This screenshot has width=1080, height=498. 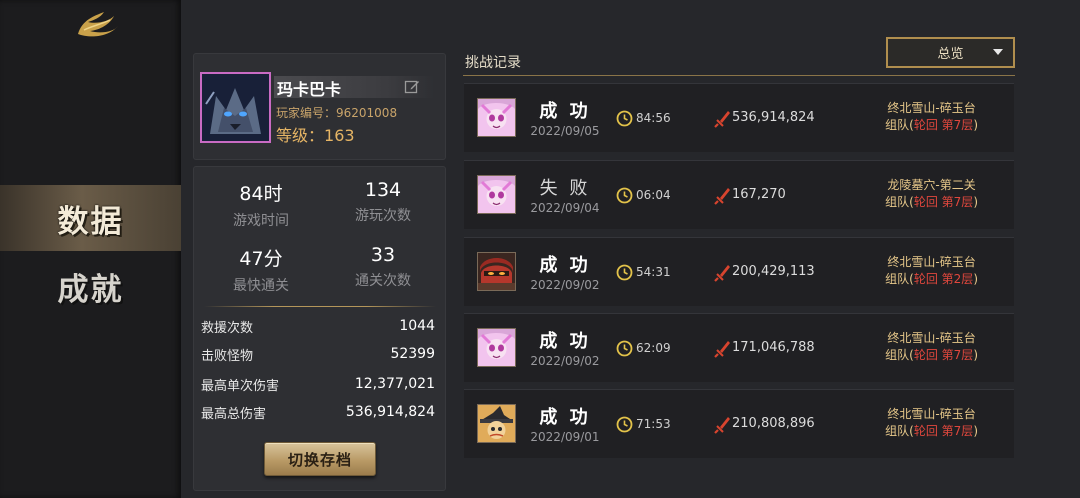 I want to click on detail-value: 12,377,021, so click(x=394, y=384).